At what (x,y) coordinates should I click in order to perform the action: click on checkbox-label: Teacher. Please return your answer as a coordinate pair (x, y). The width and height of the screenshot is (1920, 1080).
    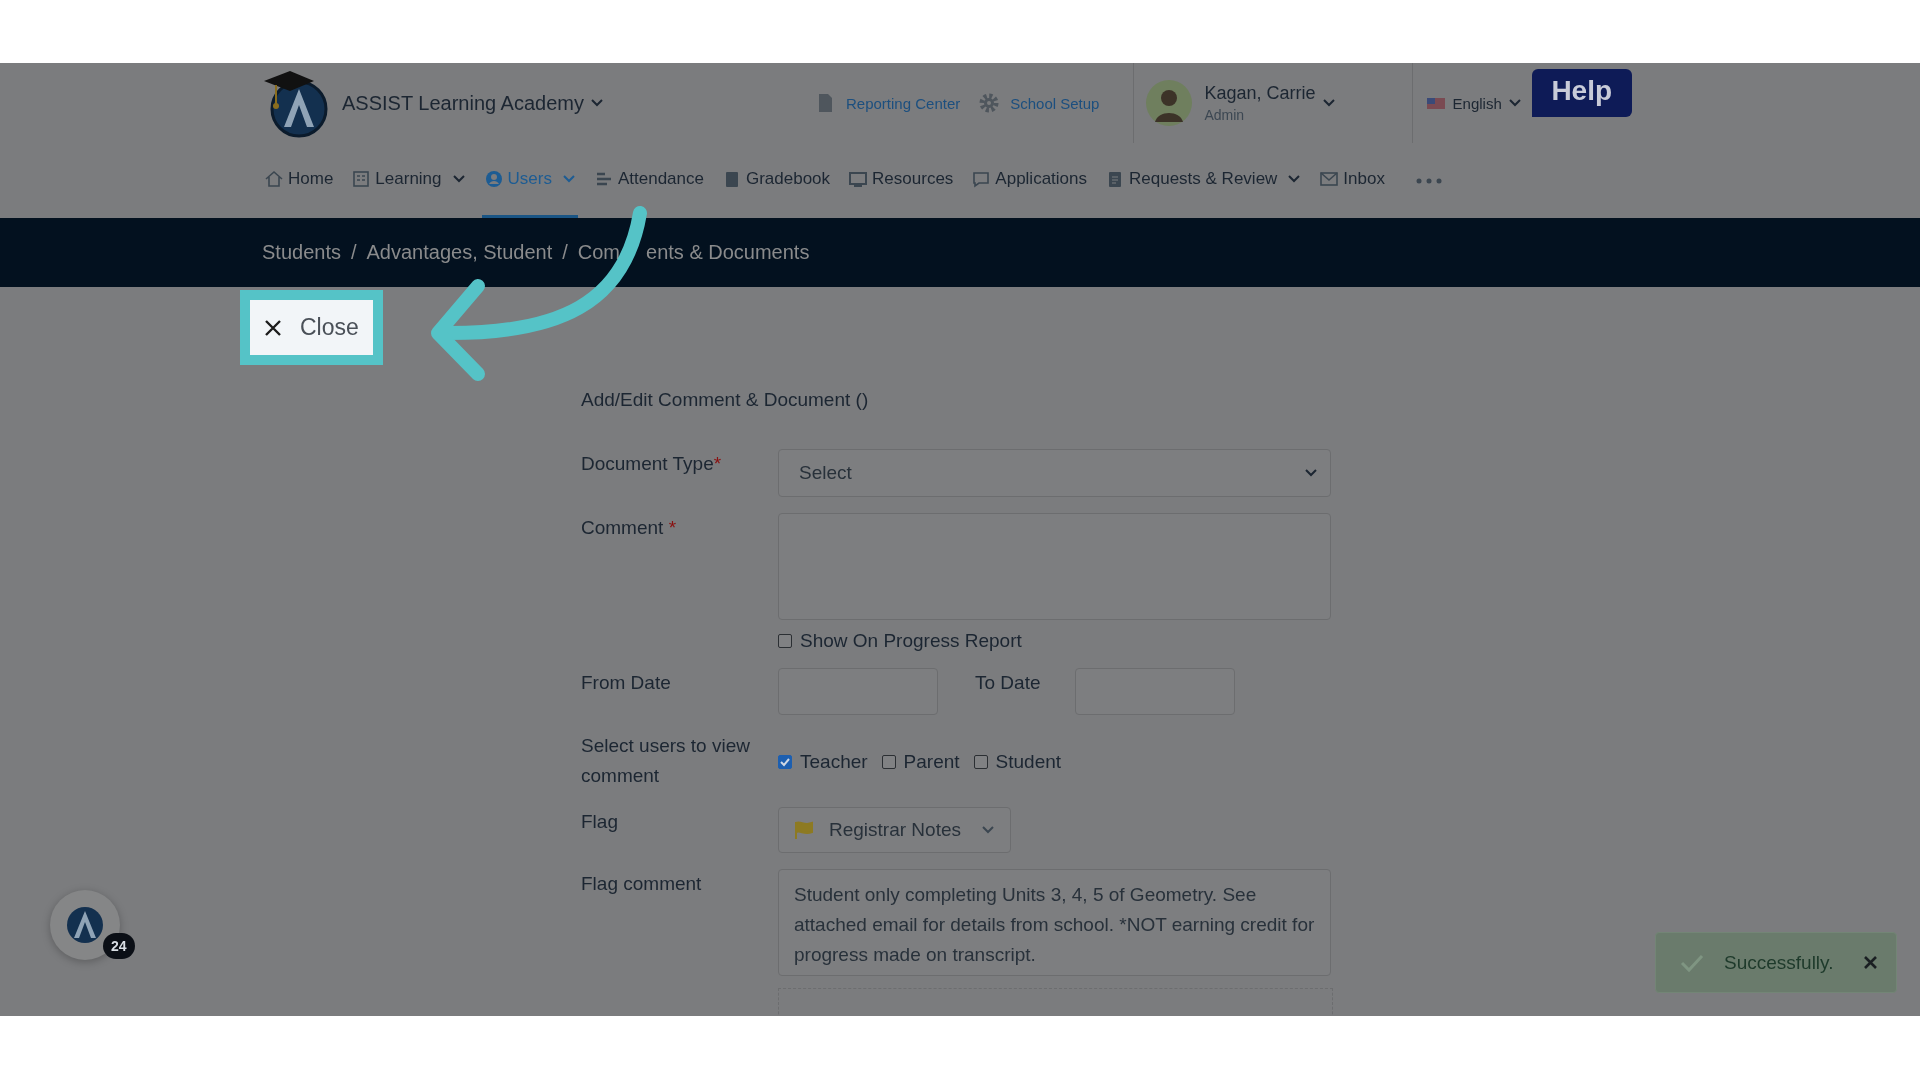
    Looking at the image, I should click on (834, 762).